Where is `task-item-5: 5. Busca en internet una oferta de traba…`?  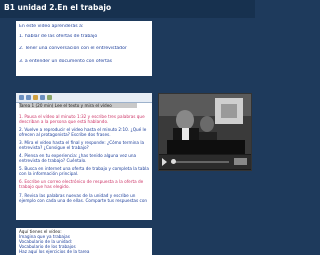
task-item-5: 5. Busca en internet una oferta de traba… is located at coordinates (84, 171).